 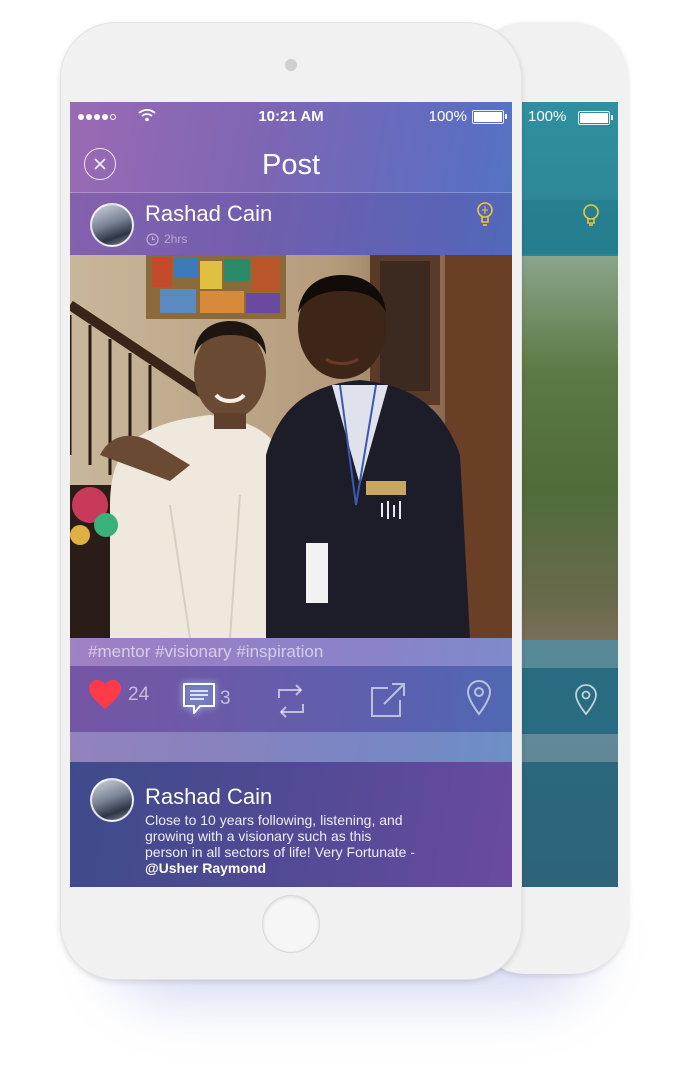 I want to click on comment-avatar, so click(x=112, y=800).